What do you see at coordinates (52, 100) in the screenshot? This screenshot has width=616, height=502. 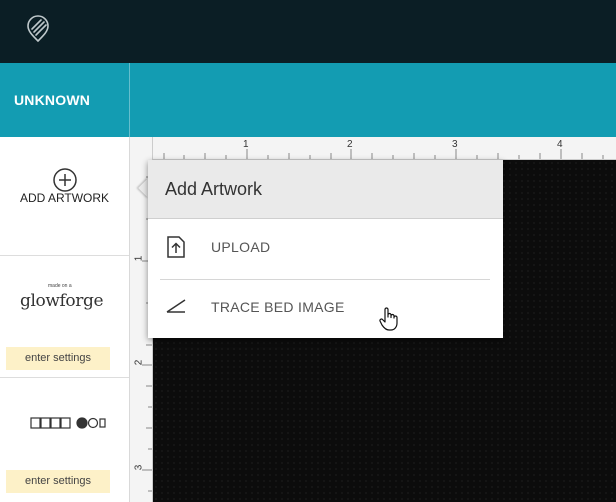 I see `machine-status-label: UNKNOWN` at bounding box center [52, 100].